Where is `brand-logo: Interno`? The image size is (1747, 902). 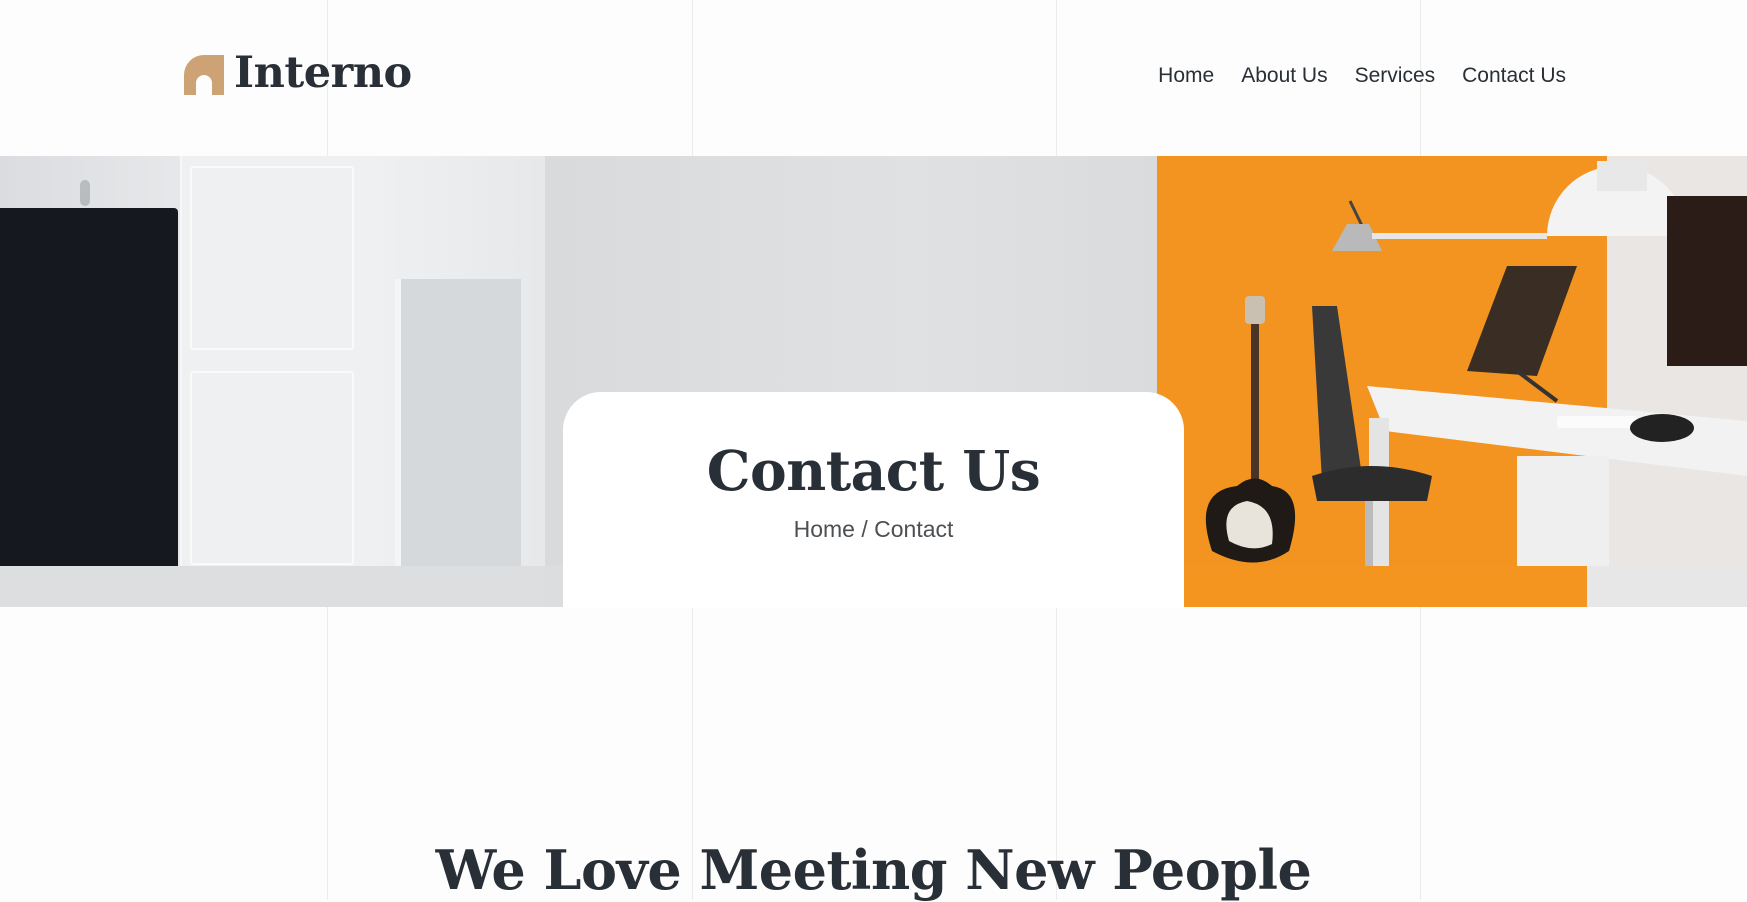
brand-logo: Interno is located at coordinates (298, 73).